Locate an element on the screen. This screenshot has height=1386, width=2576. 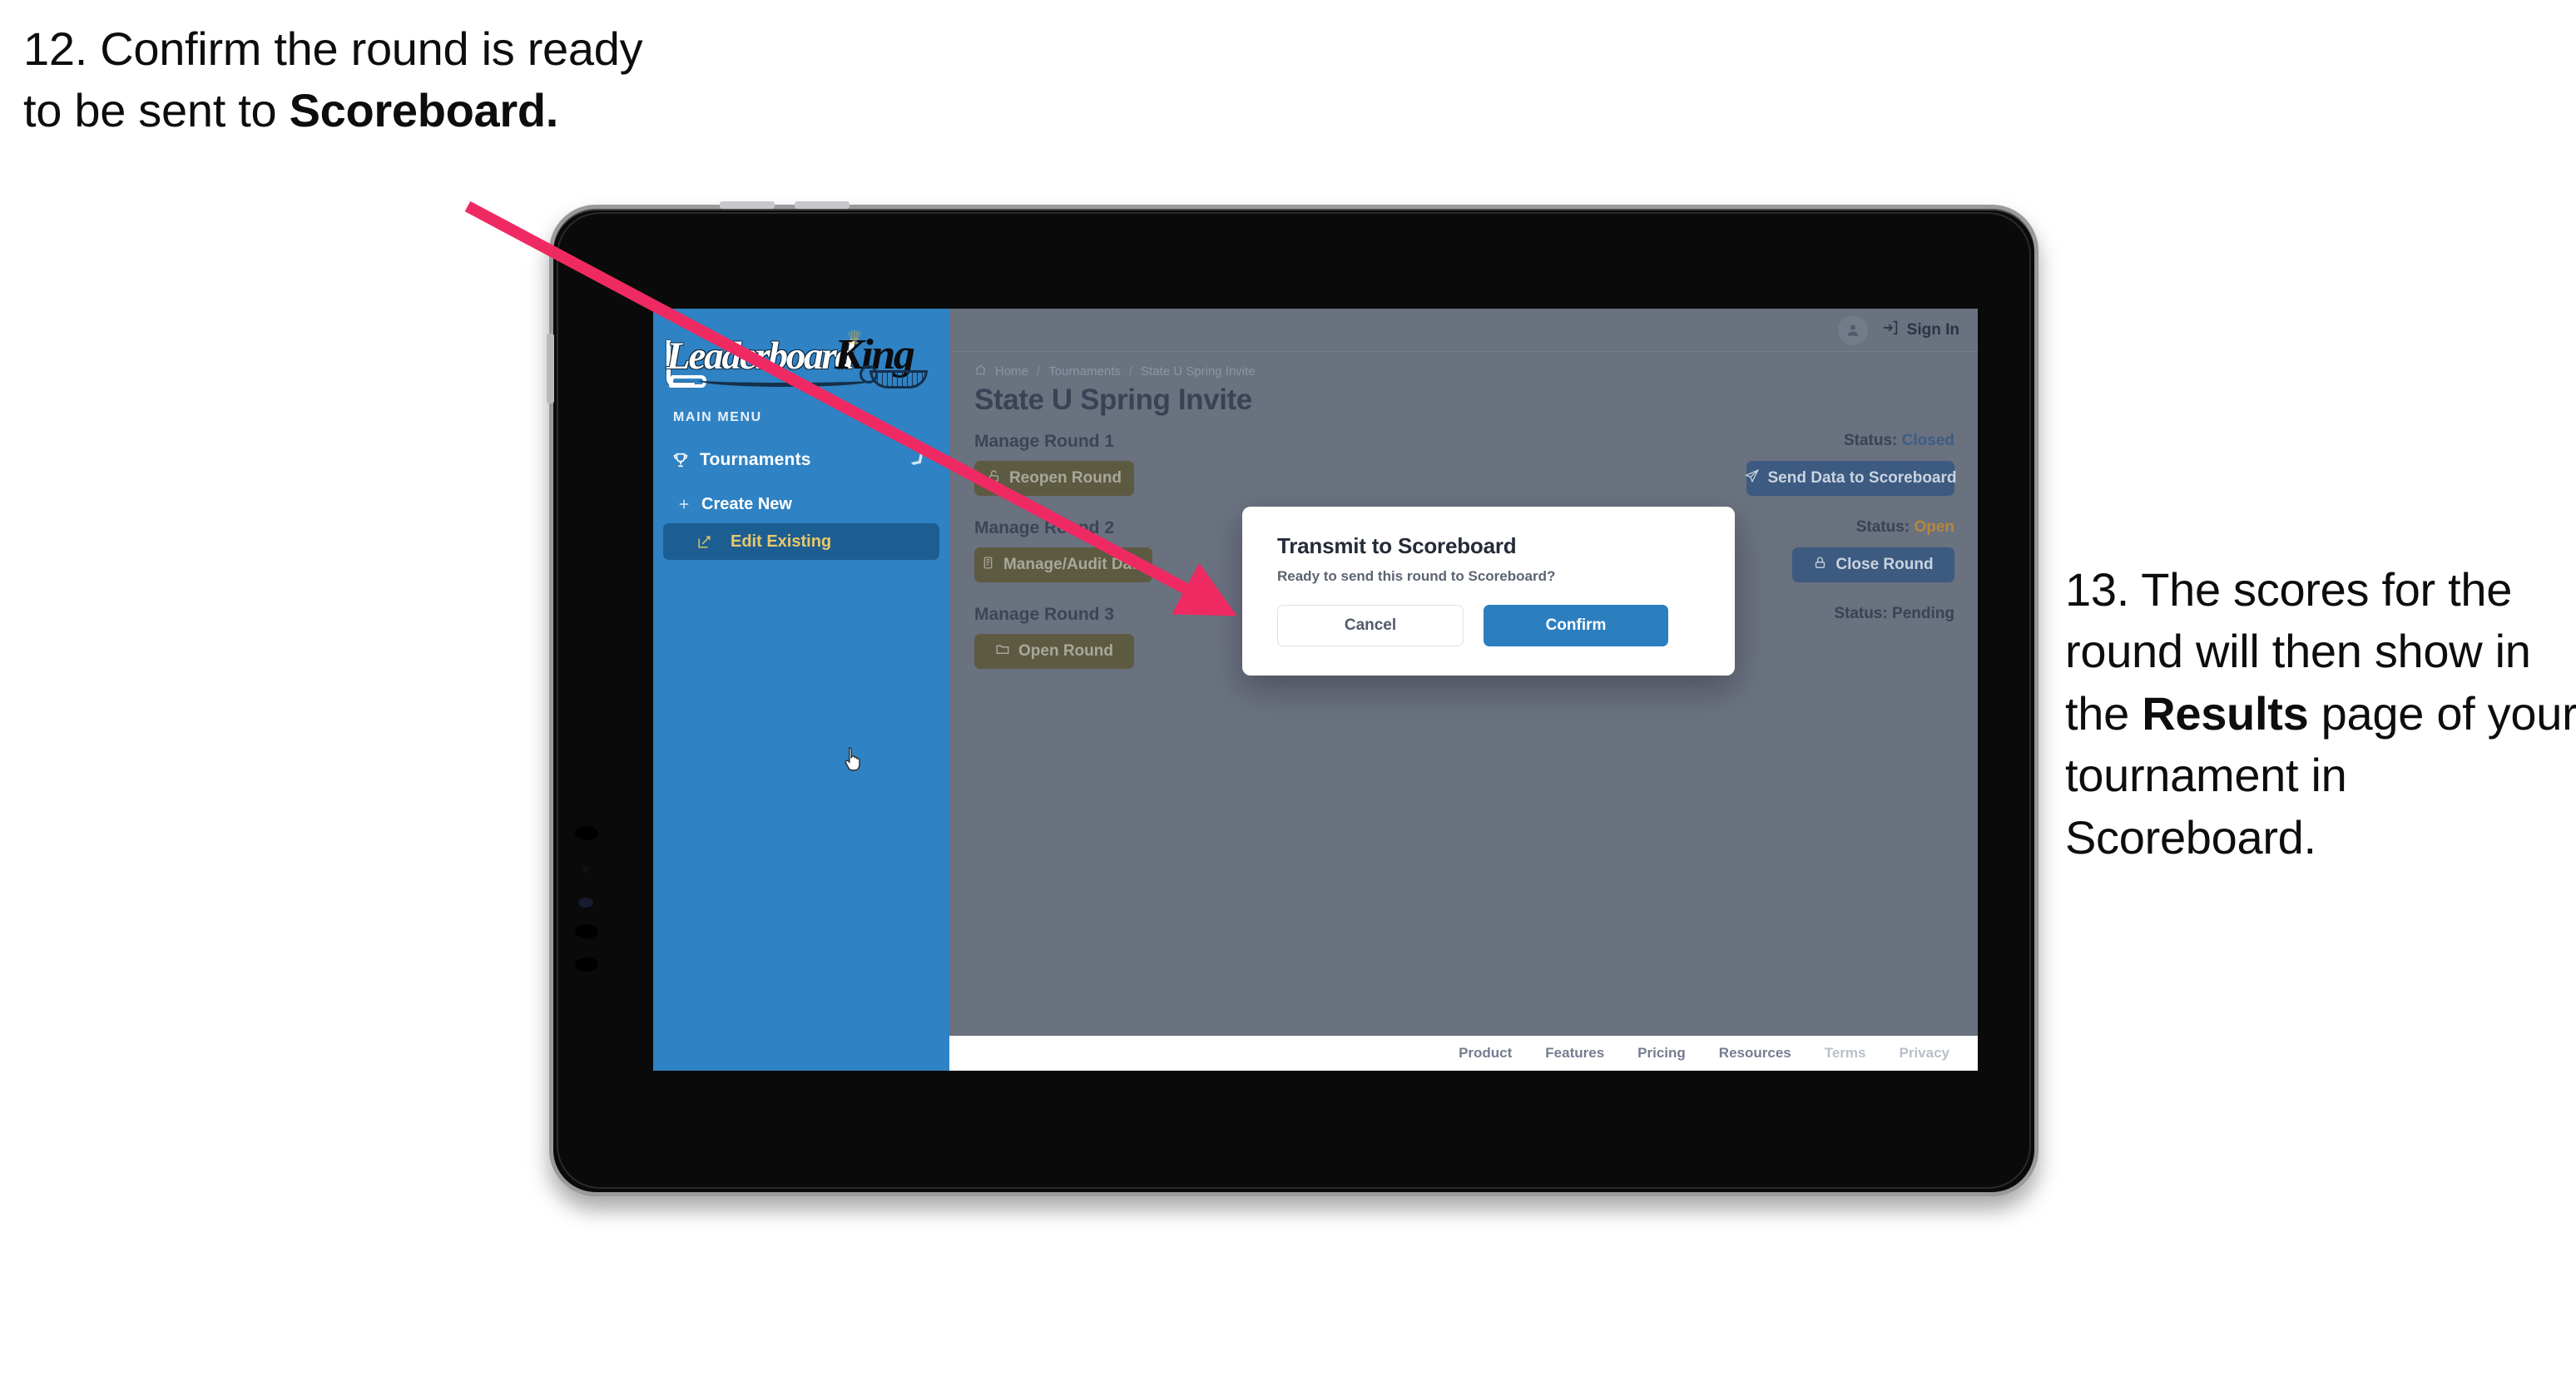
footer-link-pricing: Pricing is located at coordinates (1661, 1054).